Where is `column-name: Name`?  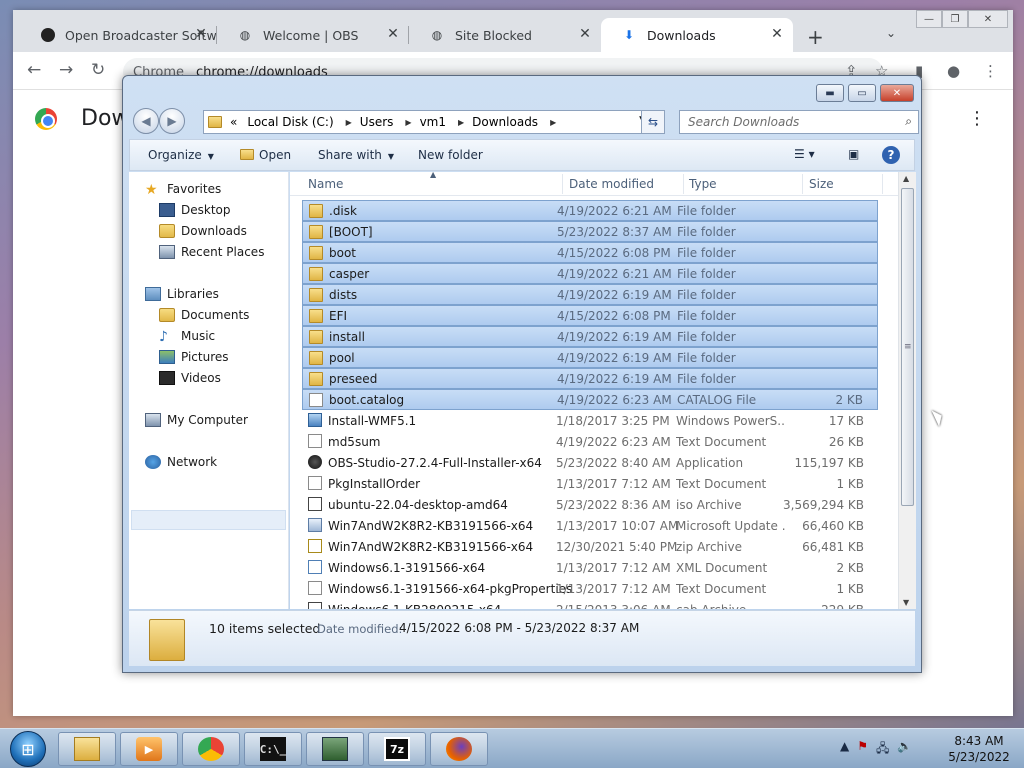 column-name: Name is located at coordinates (325, 184).